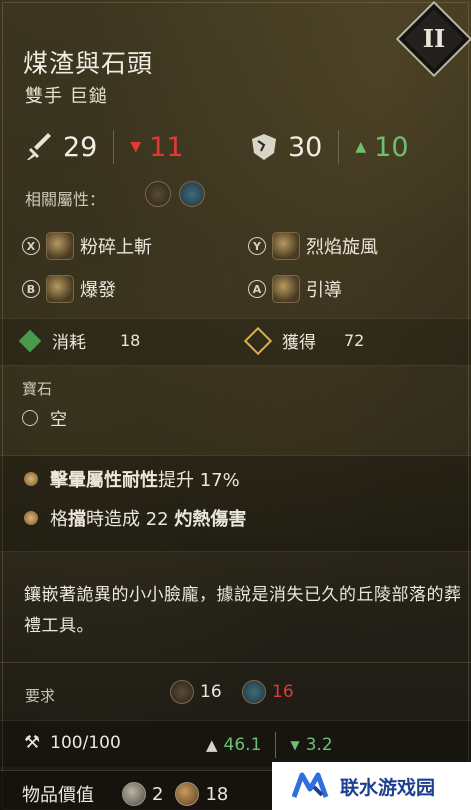 The width and height of the screenshot is (471, 810). What do you see at coordinates (130, 519) in the screenshot?
I see `perk-2-post: 時造成 22` at bounding box center [130, 519].